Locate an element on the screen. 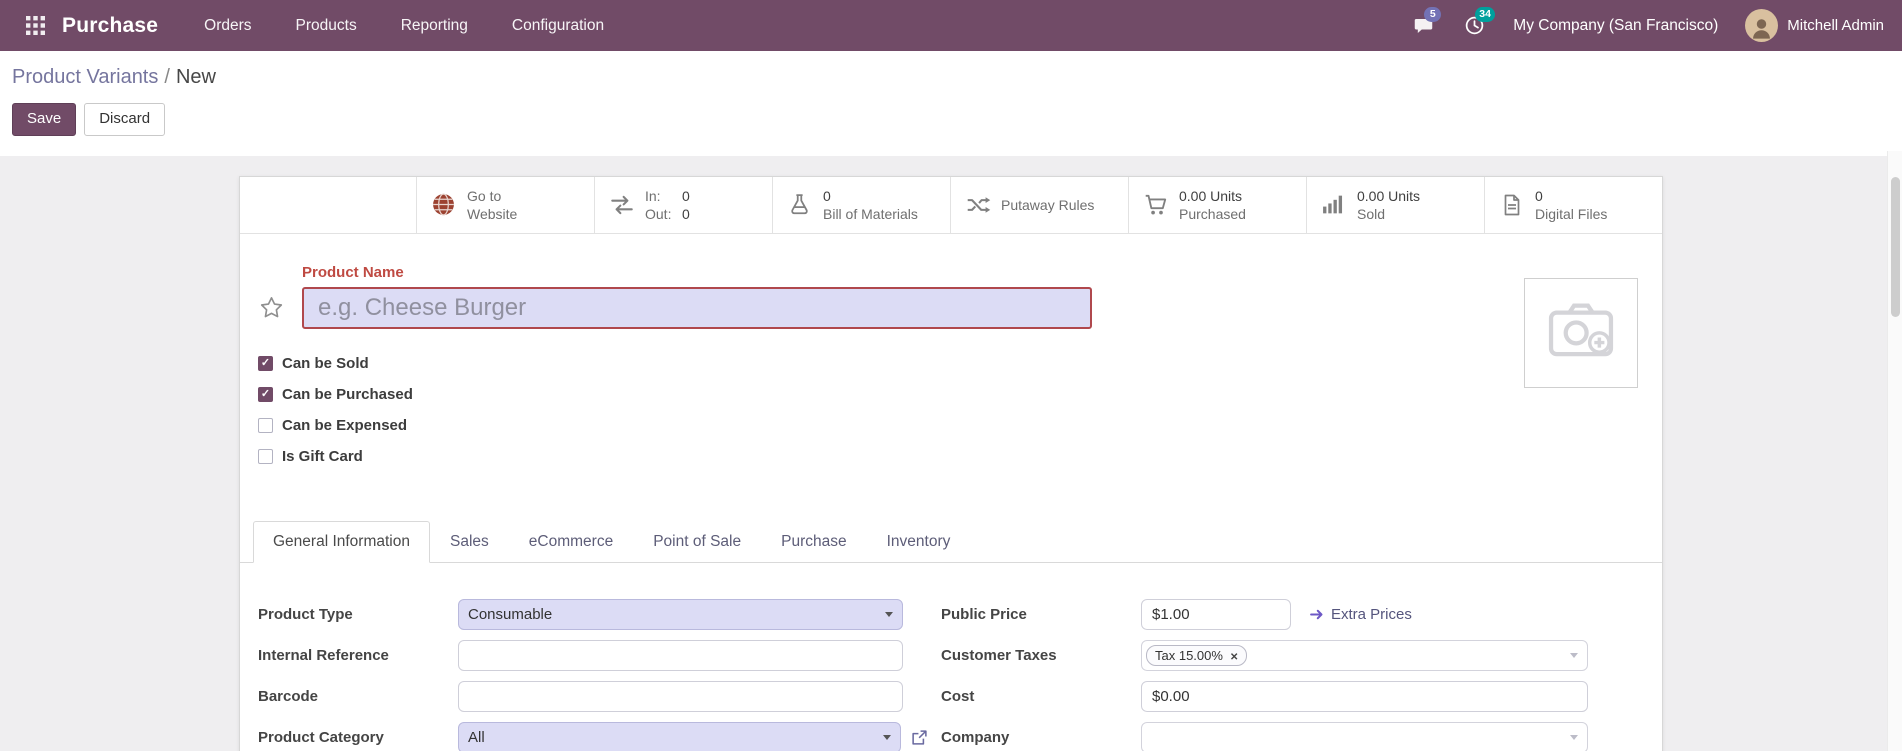  stat-label: Purchased is located at coordinates (1212, 213).